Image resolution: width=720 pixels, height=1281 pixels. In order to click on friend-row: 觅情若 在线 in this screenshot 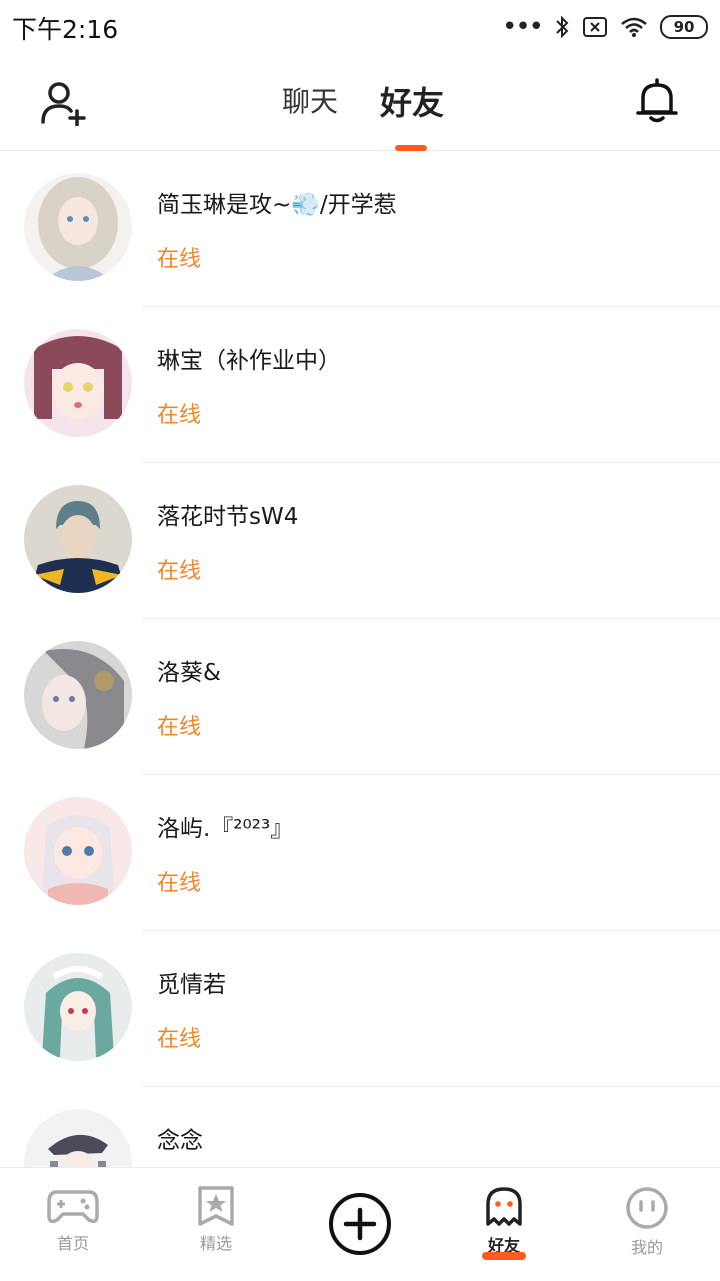, I will do `click(360, 1009)`.